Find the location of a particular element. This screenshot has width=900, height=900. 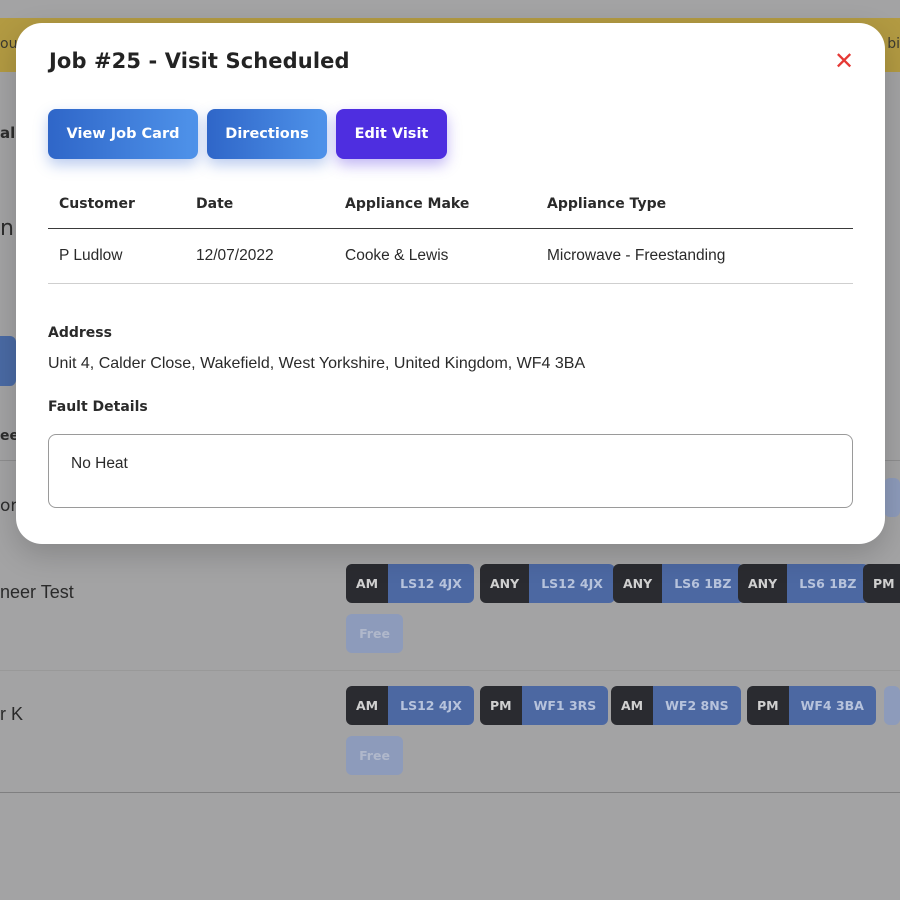

column-header-customer: Customer is located at coordinates (116, 205).